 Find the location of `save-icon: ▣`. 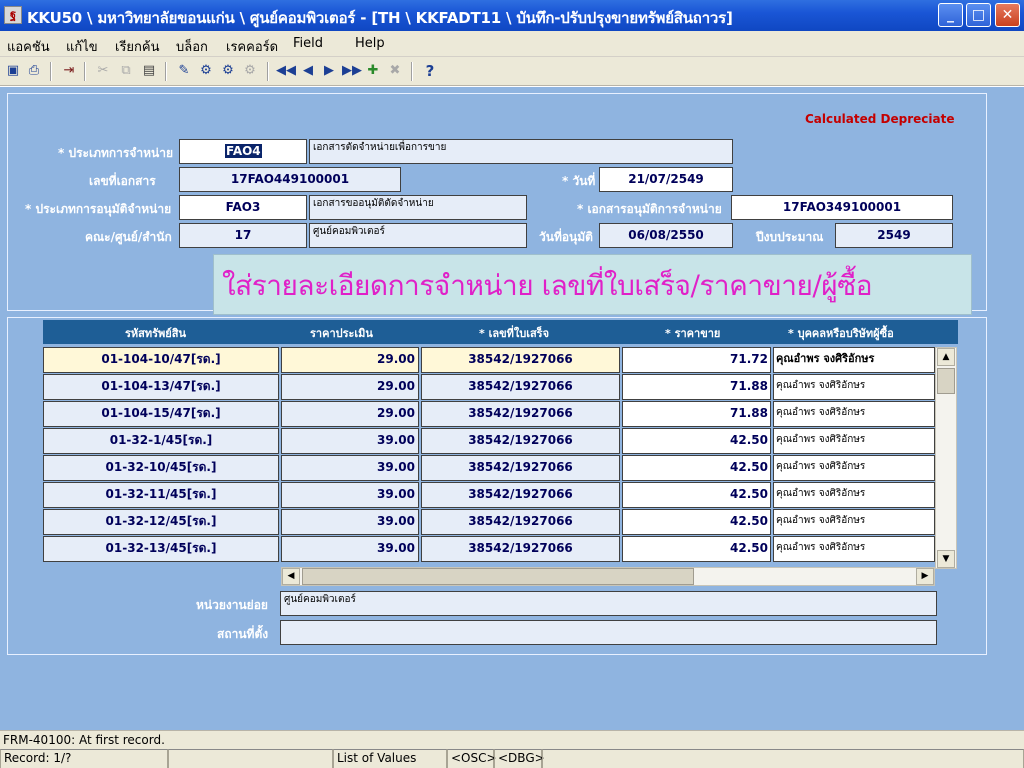

save-icon: ▣ is located at coordinates (13, 71).